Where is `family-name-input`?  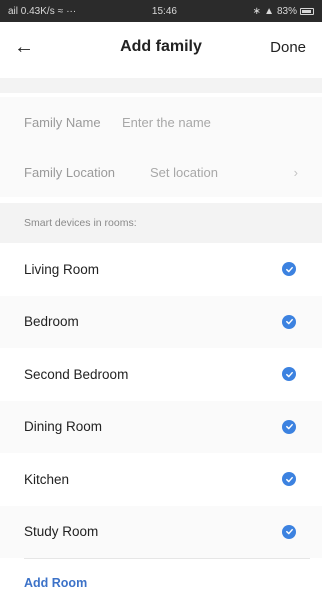
family-name-input is located at coordinates (210, 122).